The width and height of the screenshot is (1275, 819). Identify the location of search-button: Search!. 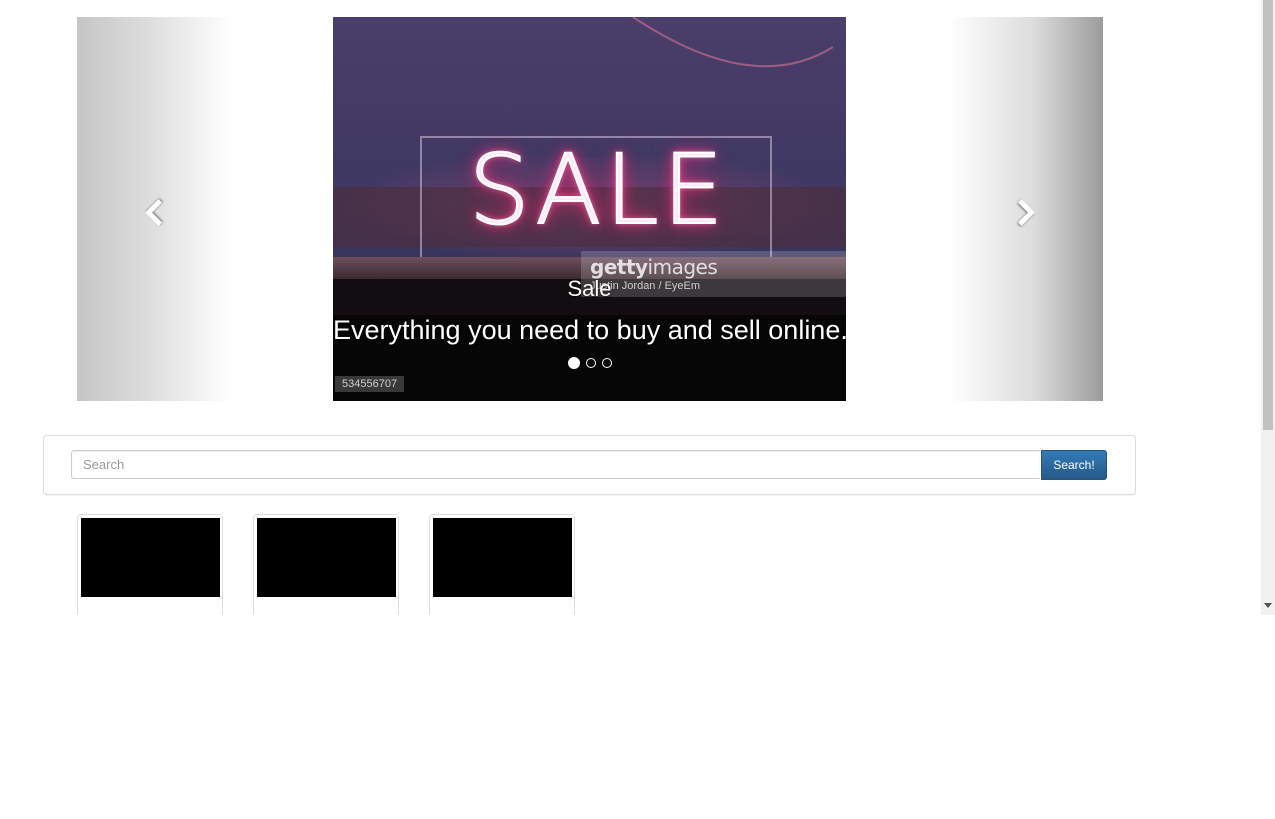
(1074, 465).